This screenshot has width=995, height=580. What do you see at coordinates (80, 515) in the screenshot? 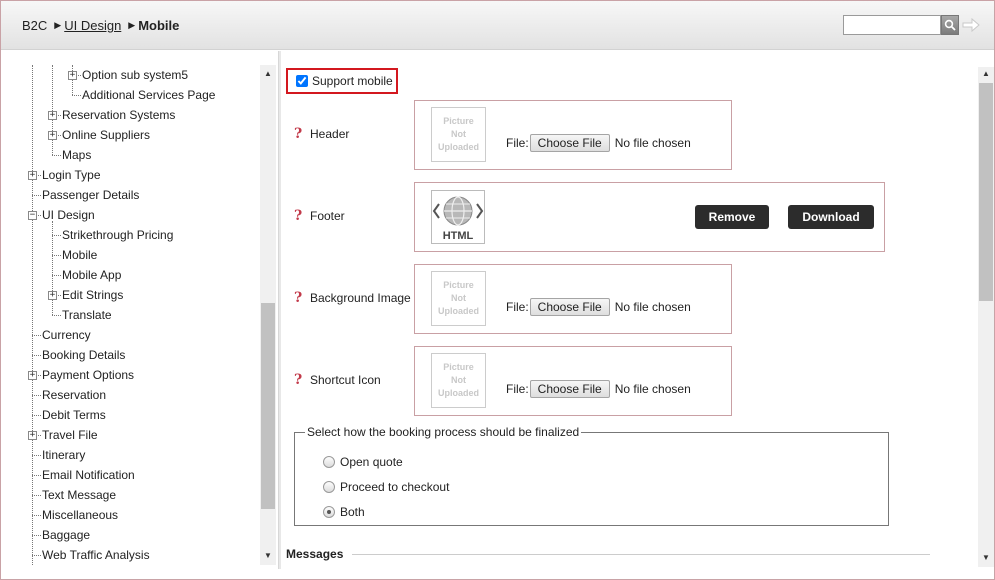
I see `tree-item-miscellaneous: Miscellaneous` at bounding box center [80, 515].